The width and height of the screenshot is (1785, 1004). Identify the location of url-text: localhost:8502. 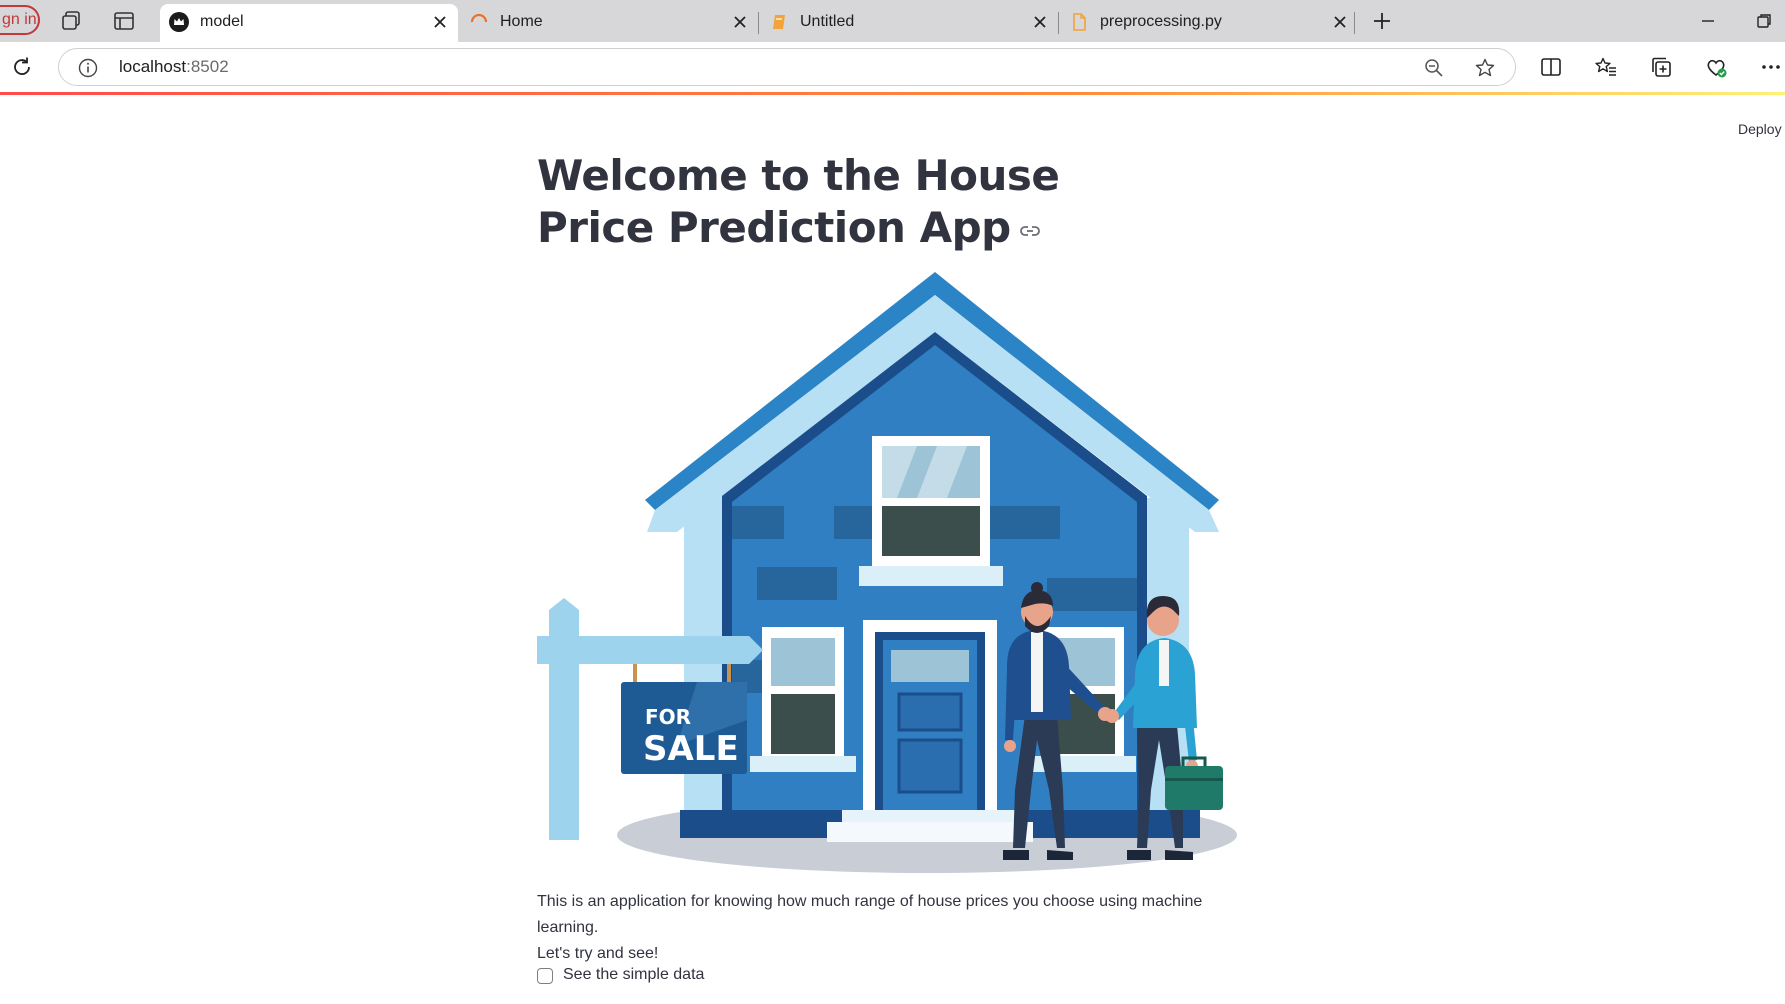
(174, 67).